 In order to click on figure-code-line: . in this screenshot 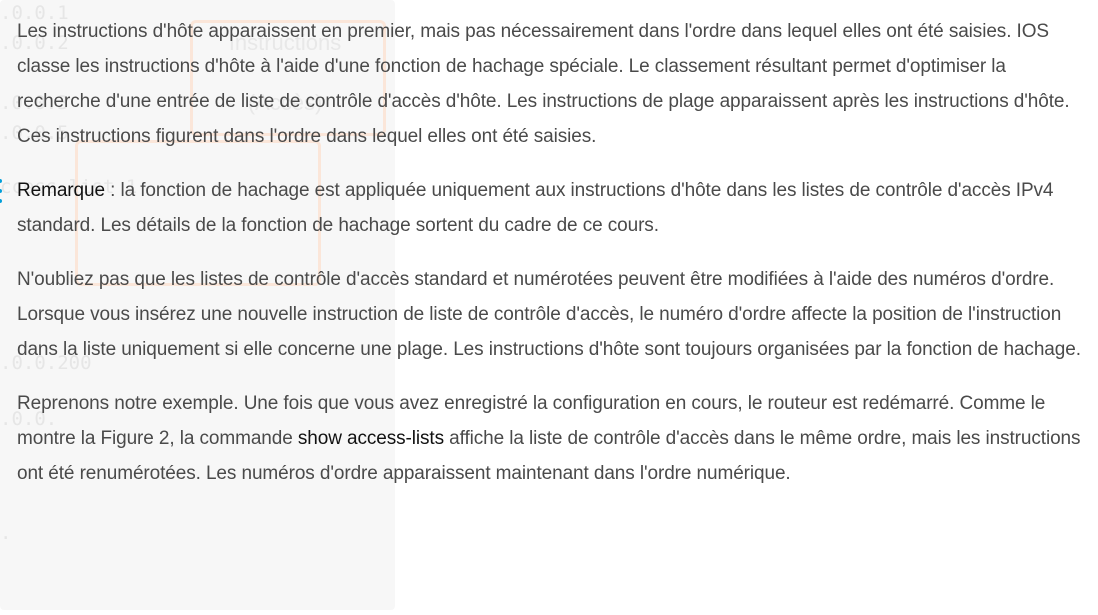, I will do `click(6, 533)`.